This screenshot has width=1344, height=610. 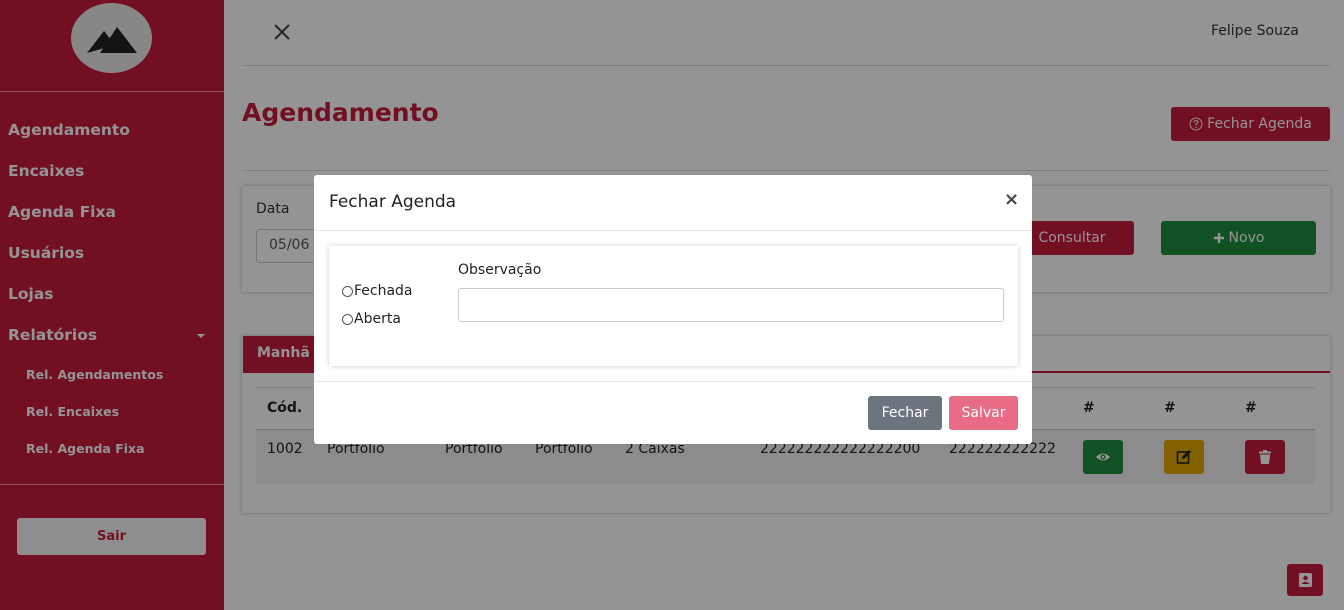 I want to click on cancel-button: Fechar, so click(x=905, y=413).